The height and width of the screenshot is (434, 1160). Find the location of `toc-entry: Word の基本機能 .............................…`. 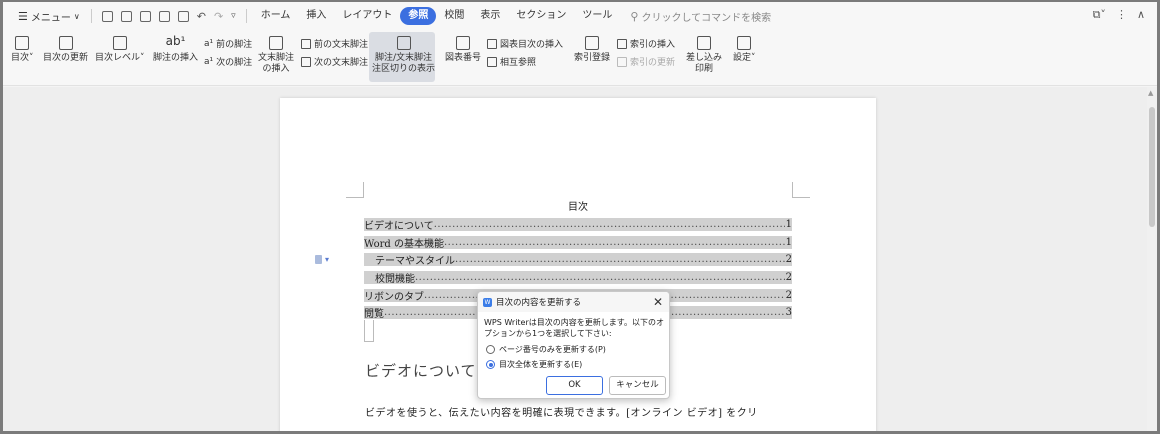

toc-entry: Word の基本機能 .............................… is located at coordinates (578, 242).